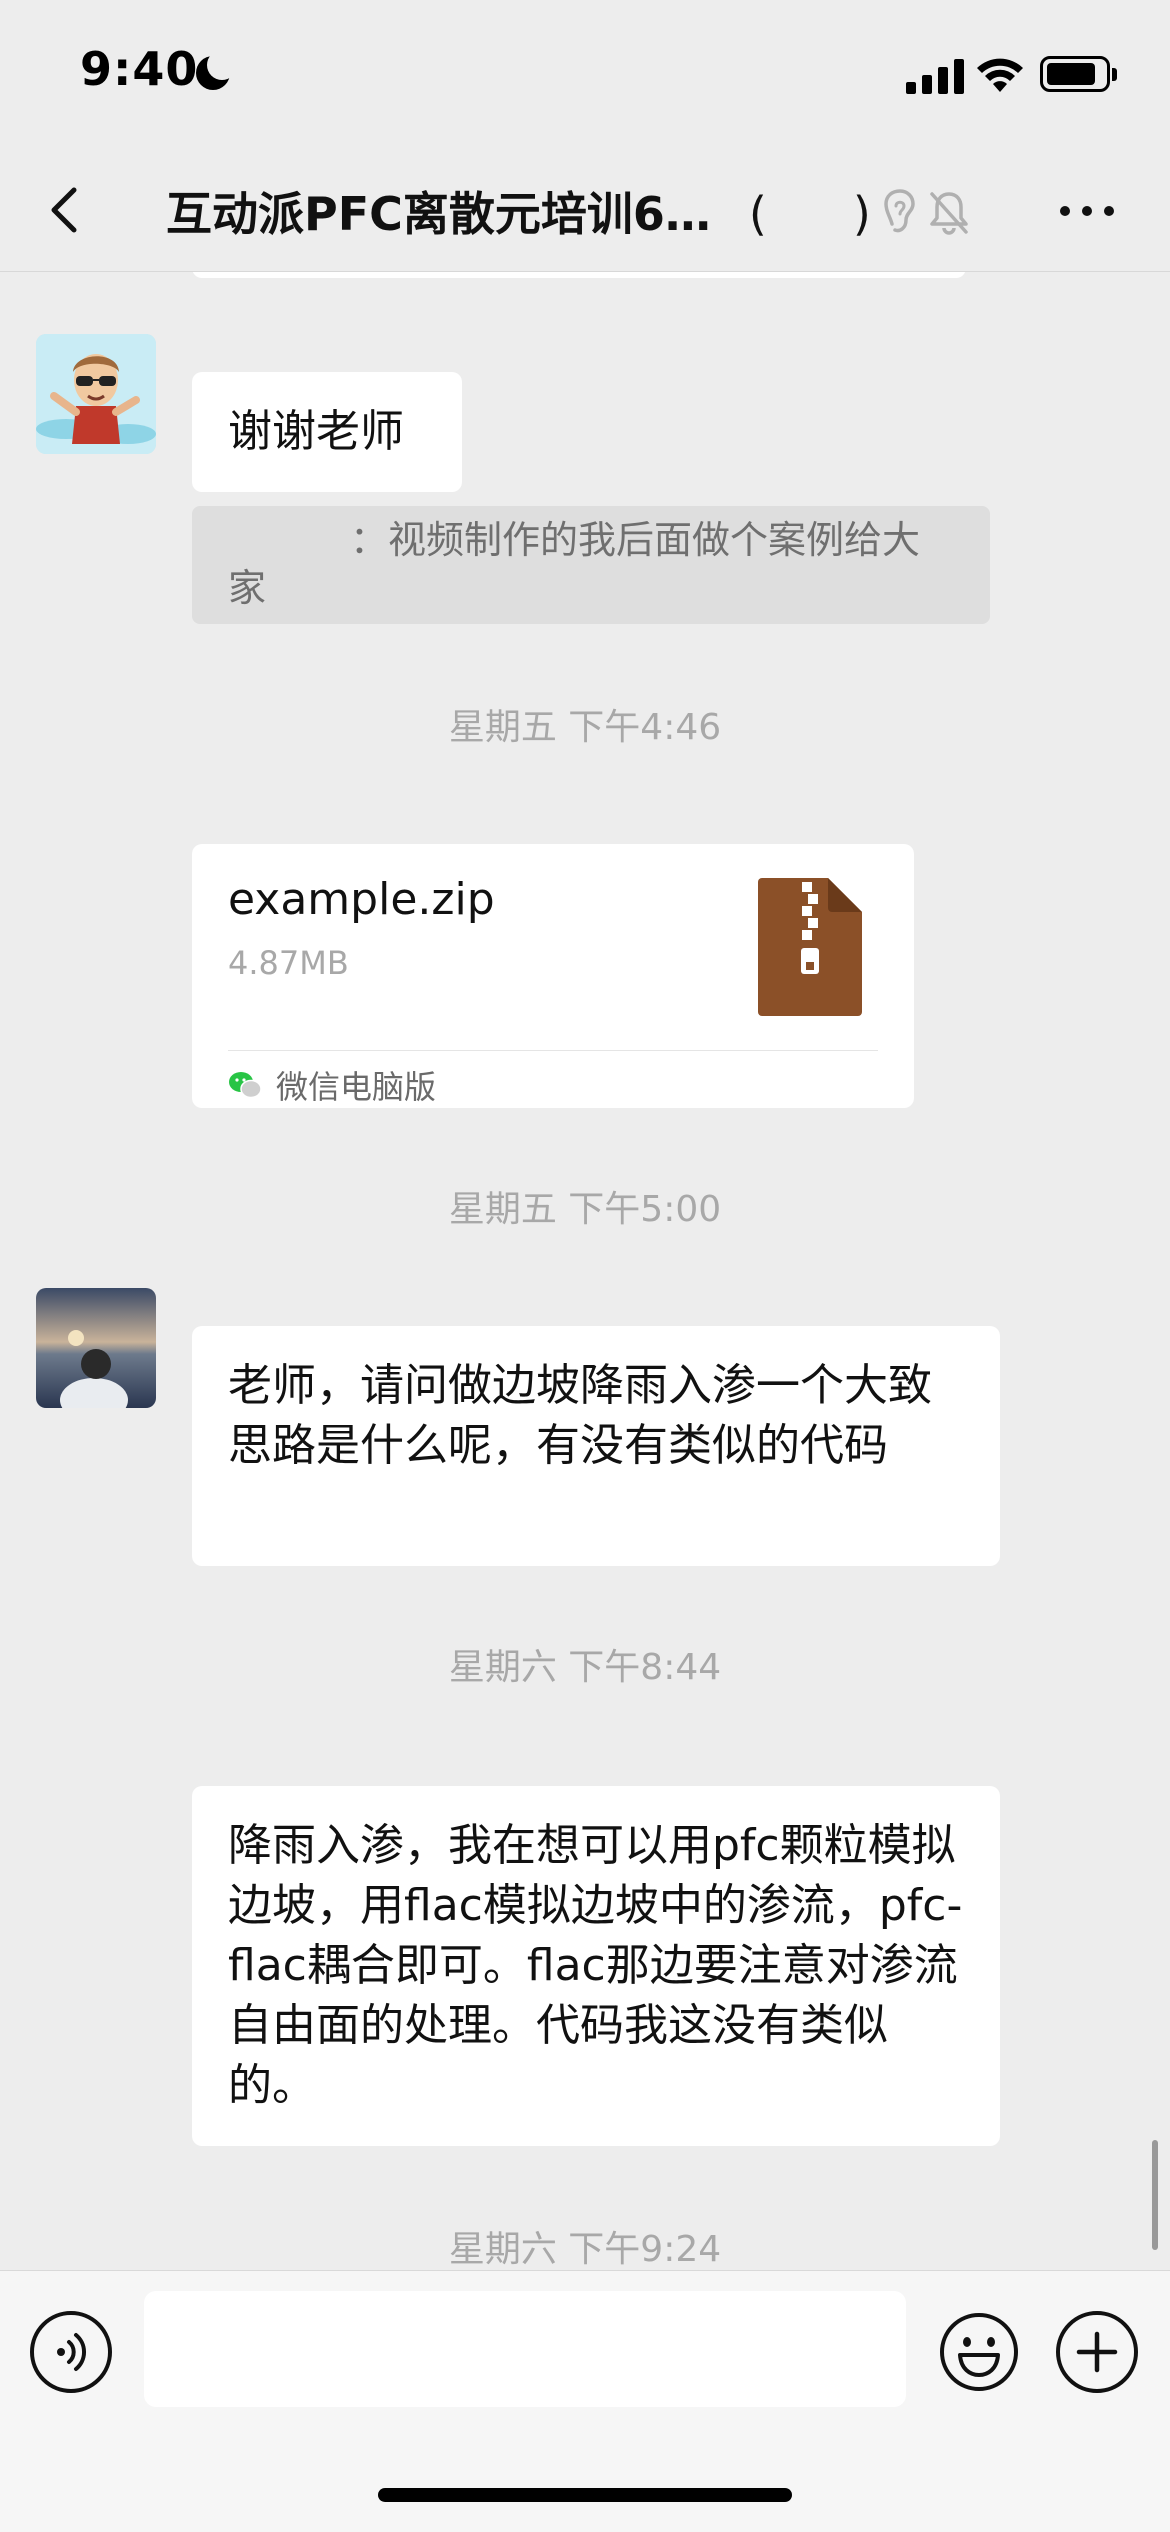  What do you see at coordinates (585, 2495) in the screenshot?
I see `home-indicator` at bounding box center [585, 2495].